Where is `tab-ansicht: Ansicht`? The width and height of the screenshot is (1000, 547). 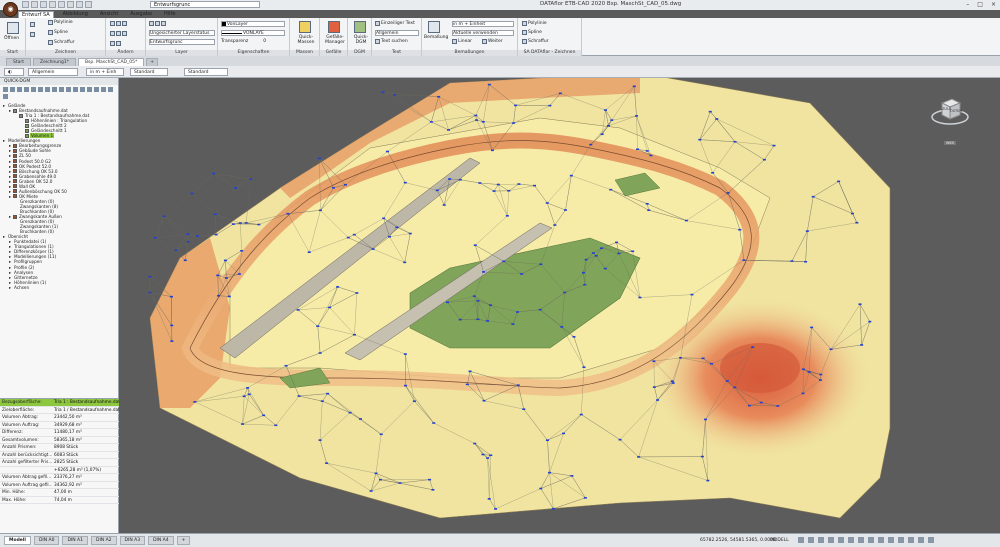
tab-ansicht: Ansicht is located at coordinates (109, 14).